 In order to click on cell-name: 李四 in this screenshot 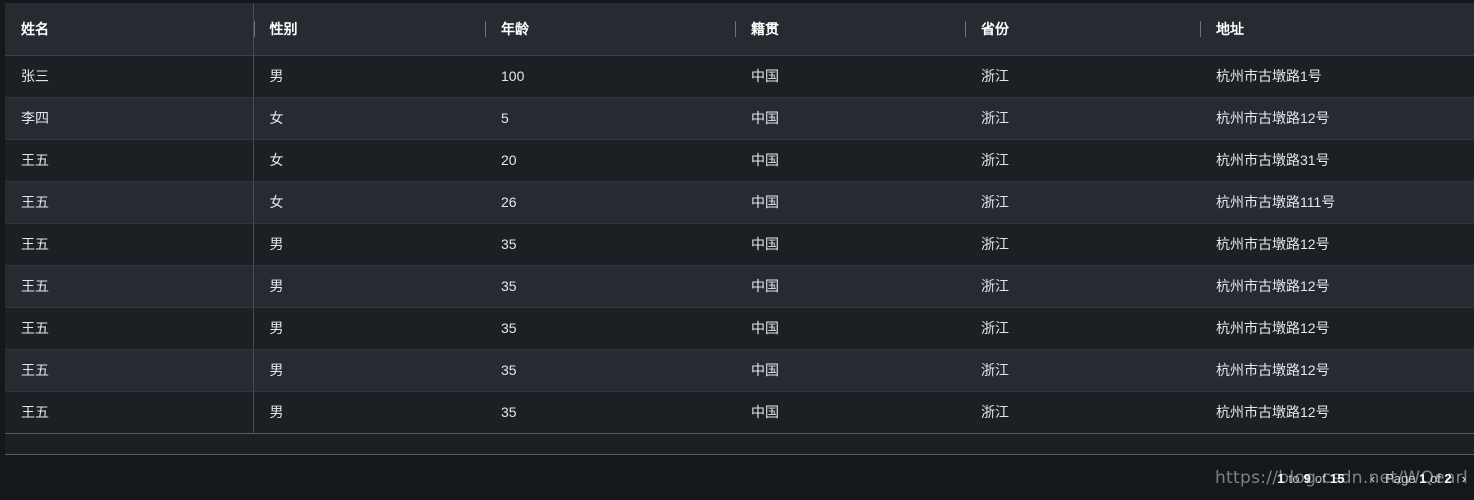, I will do `click(129, 118)`.